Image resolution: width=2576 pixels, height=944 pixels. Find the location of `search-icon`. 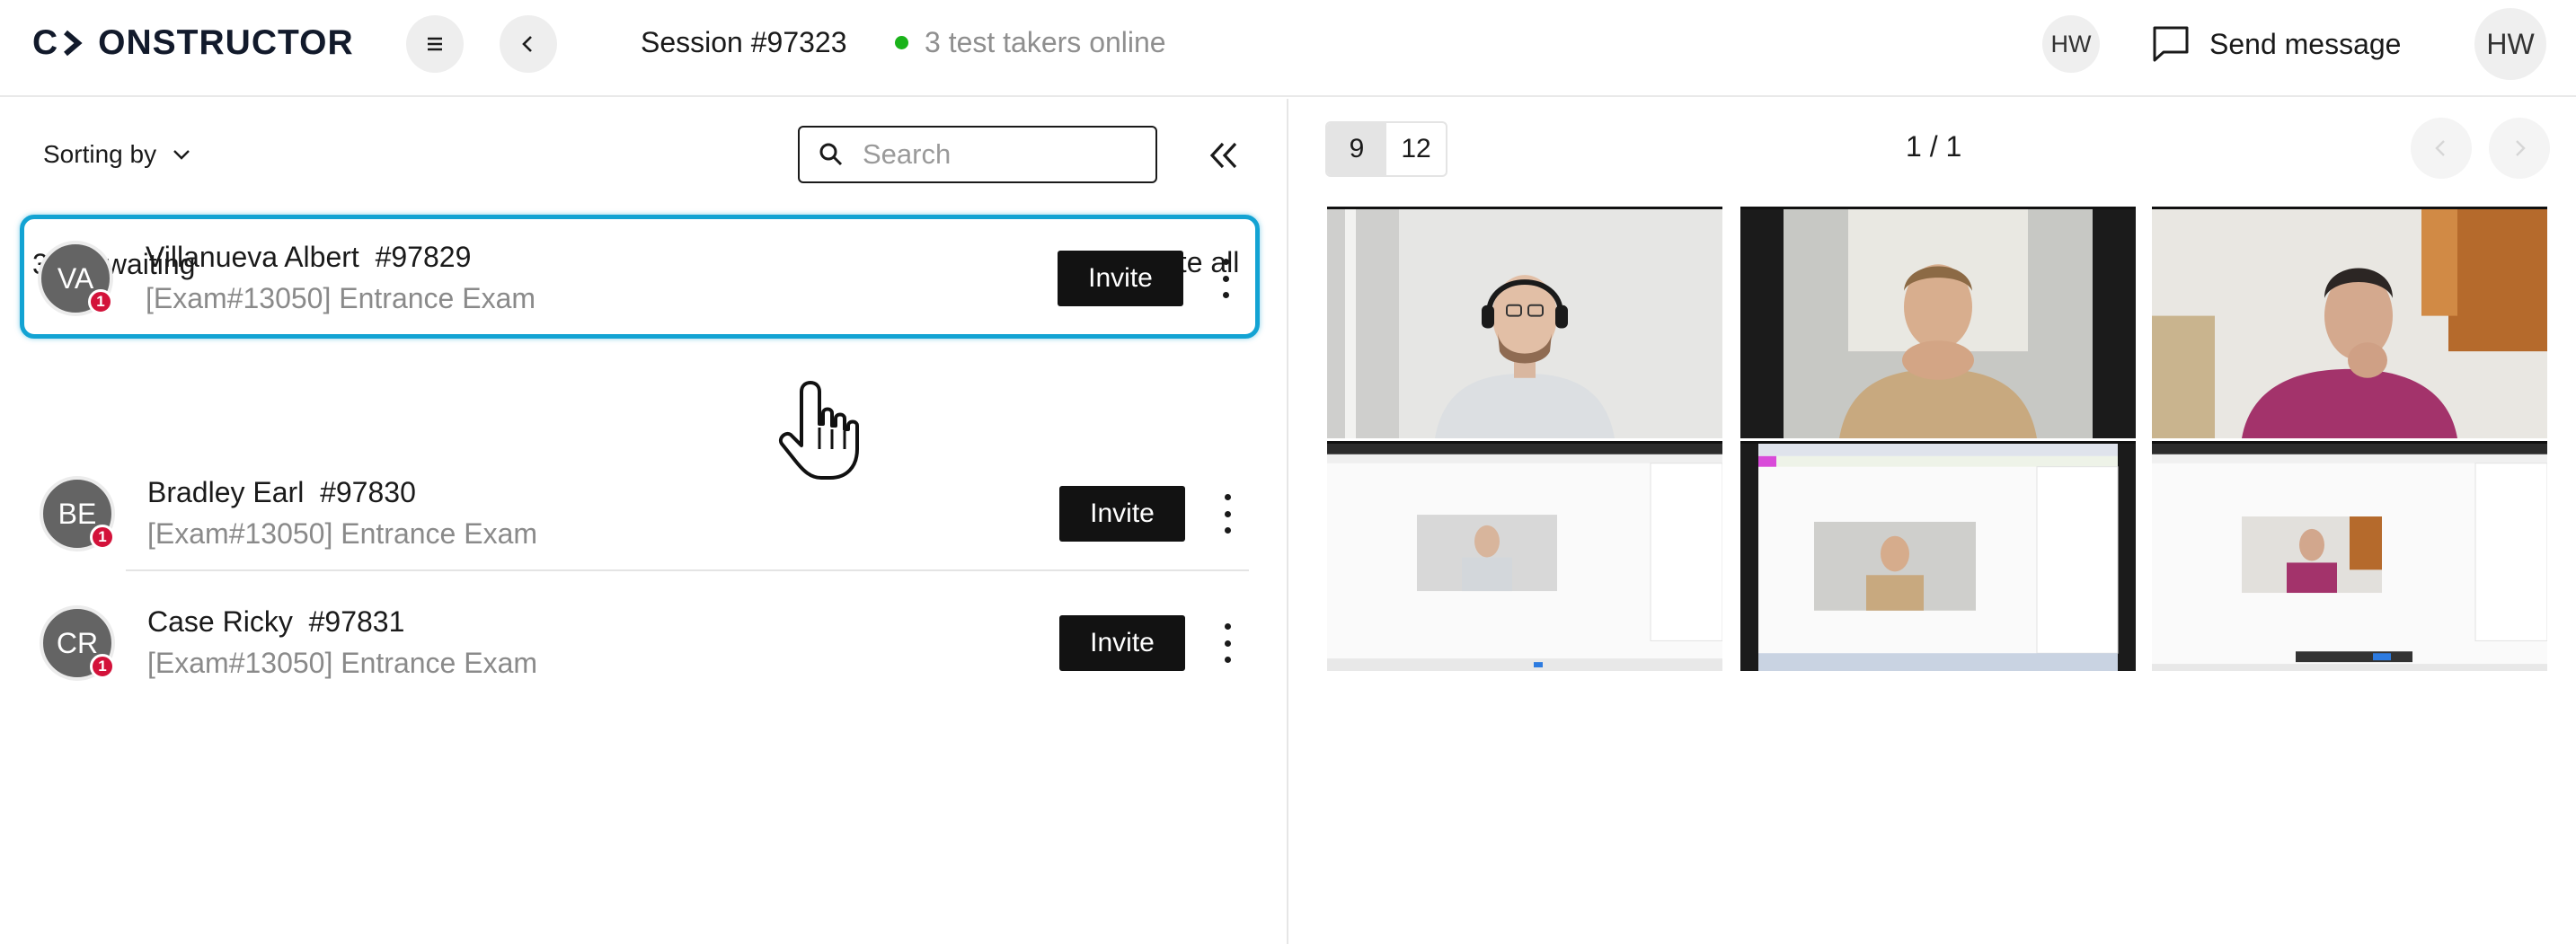

search-icon is located at coordinates (831, 154).